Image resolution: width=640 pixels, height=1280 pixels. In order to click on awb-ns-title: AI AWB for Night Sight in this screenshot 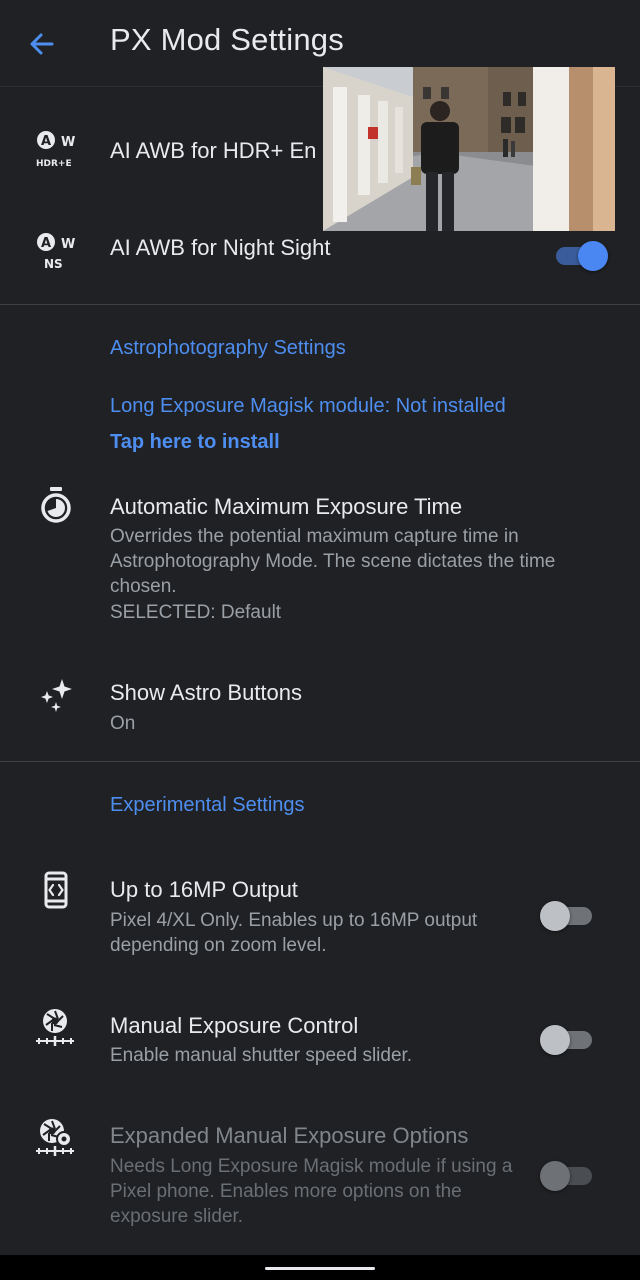, I will do `click(220, 247)`.